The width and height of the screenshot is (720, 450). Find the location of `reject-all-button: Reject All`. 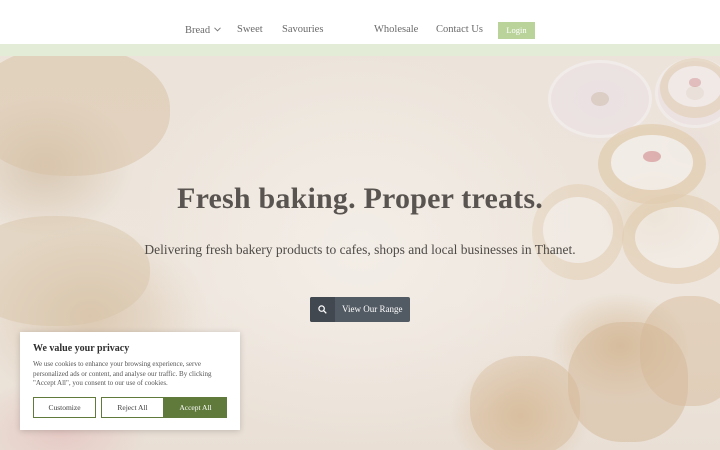

reject-all-button: Reject All is located at coordinates (132, 407).